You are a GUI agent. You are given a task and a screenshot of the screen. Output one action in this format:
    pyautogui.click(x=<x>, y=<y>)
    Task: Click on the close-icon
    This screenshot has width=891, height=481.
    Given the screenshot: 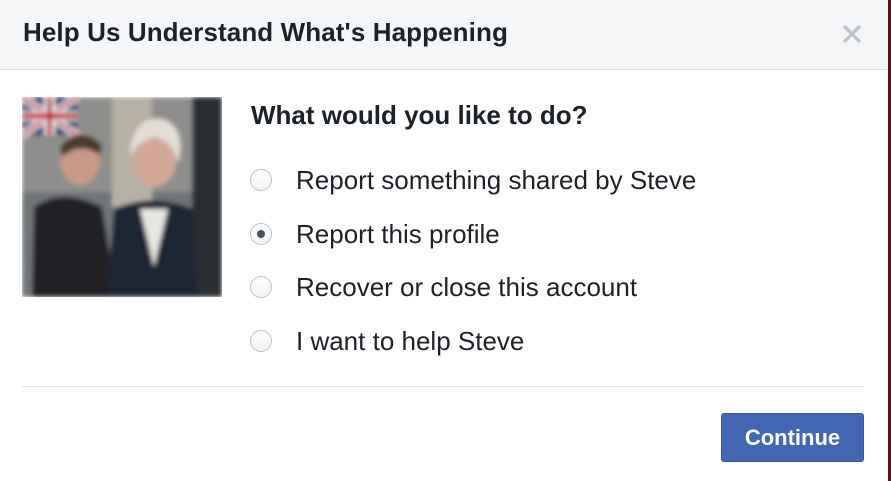 What is the action you would take?
    pyautogui.click(x=852, y=34)
    